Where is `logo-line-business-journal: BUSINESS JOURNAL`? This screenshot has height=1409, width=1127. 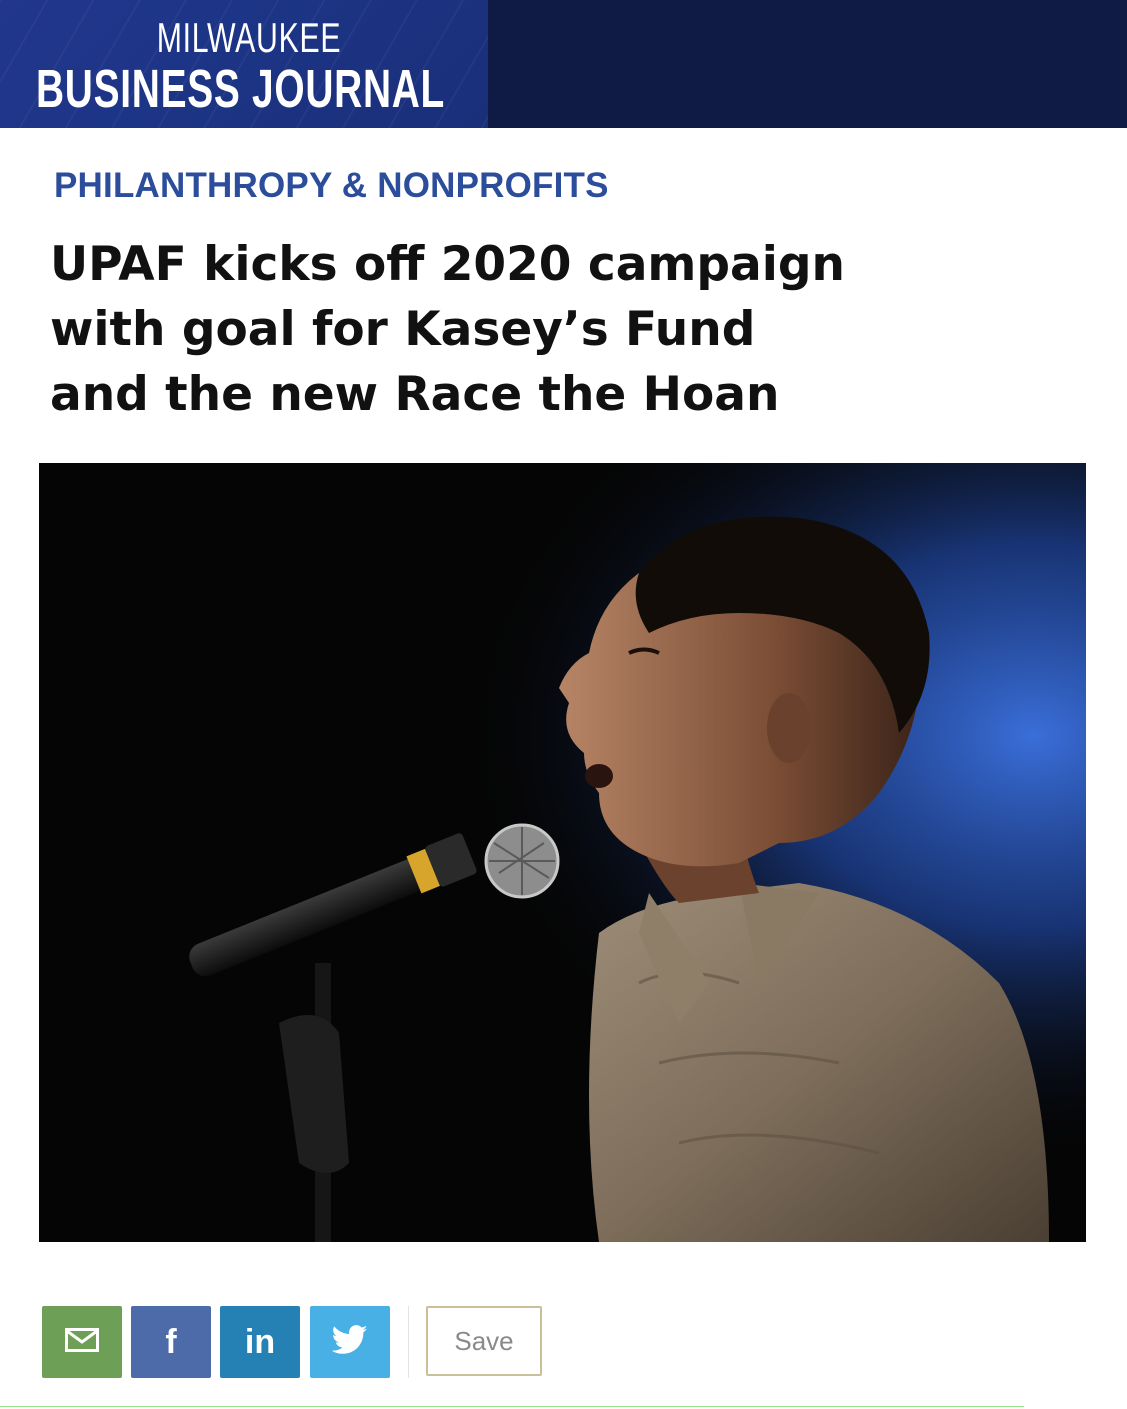 logo-line-business-journal: BUSINESS JOURNAL is located at coordinates (241, 89).